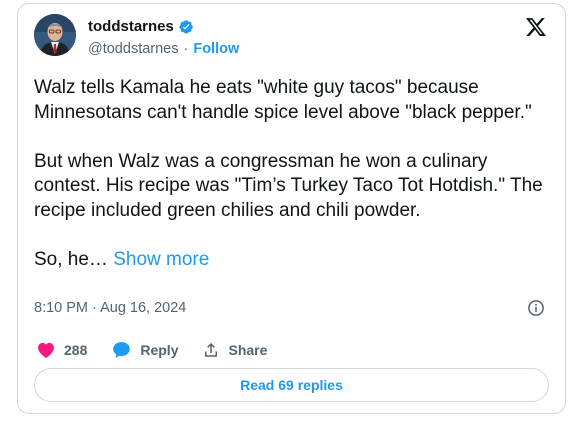 This screenshot has height=427, width=582. Describe the element at coordinates (76, 350) in the screenshot. I see `like-count: 288` at that location.